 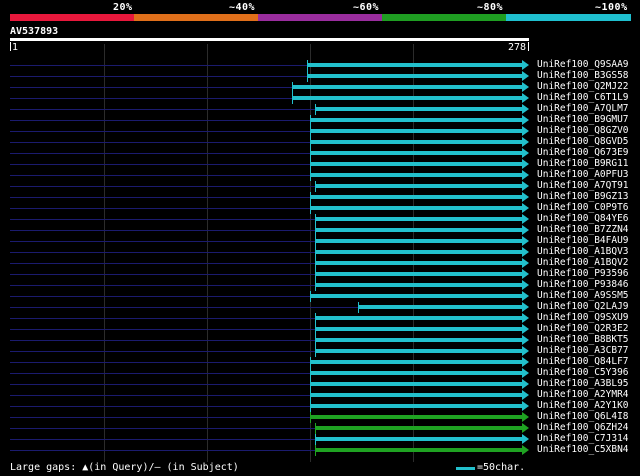 I want to click on hit-label: UniRef100_C7J314, so click(x=583, y=438).